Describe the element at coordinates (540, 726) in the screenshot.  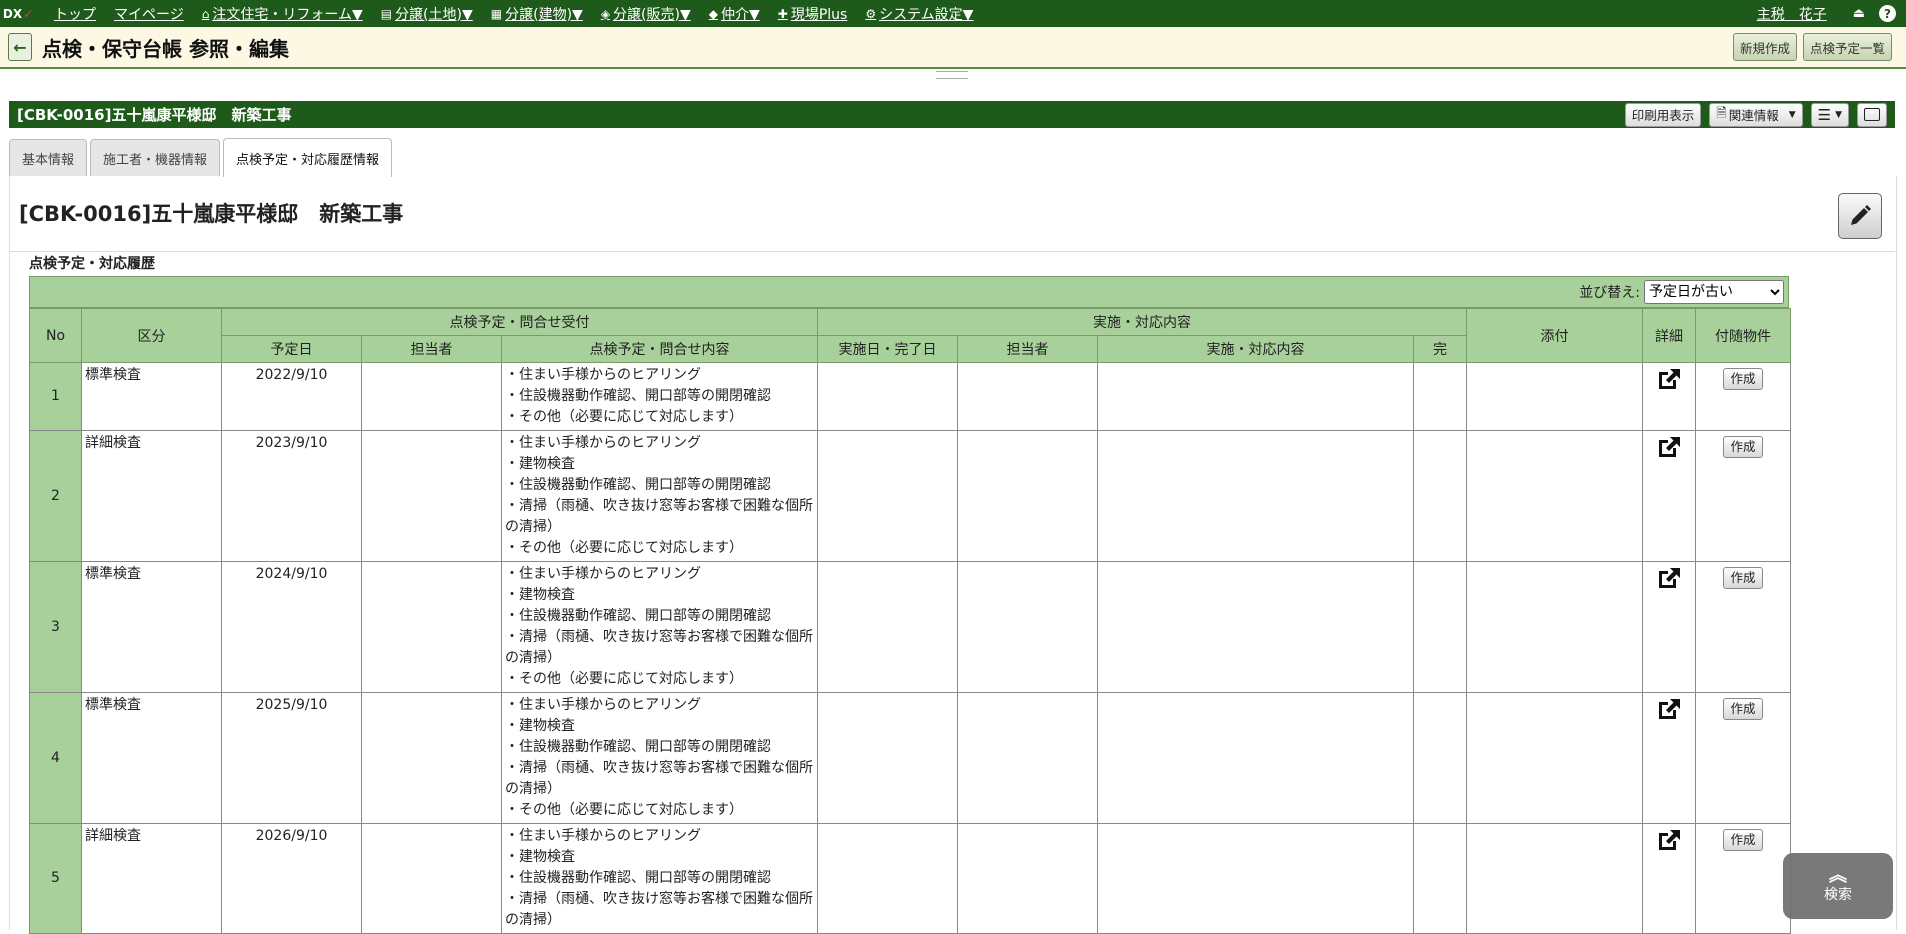
I see `content-line: ・建物検査` at that location.